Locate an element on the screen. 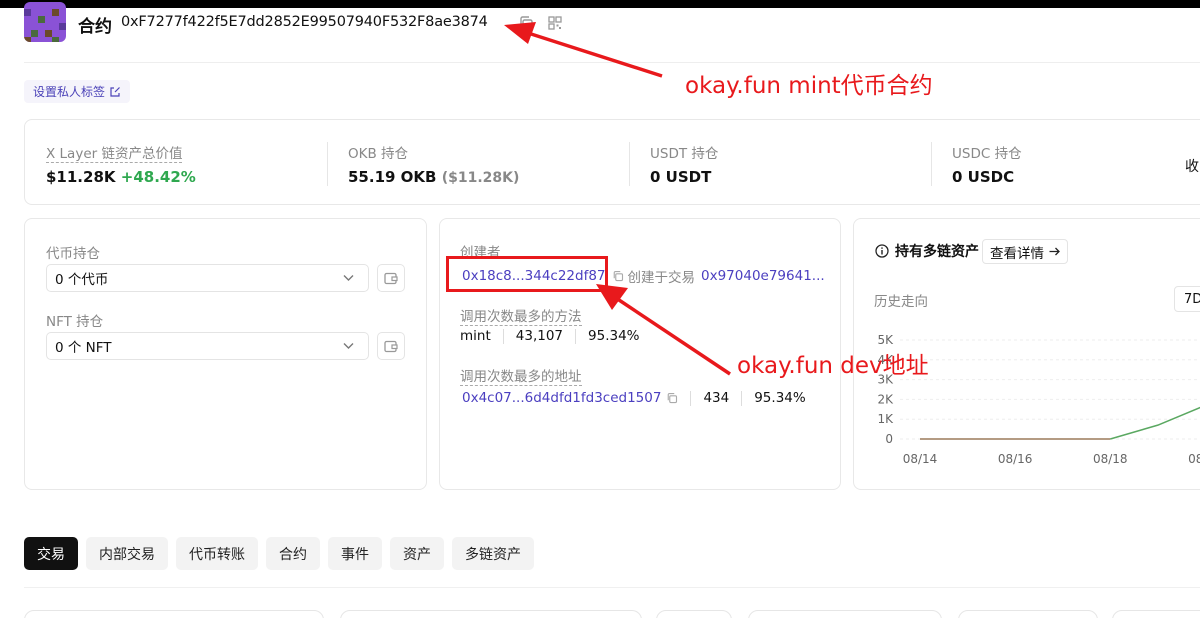  view-details-button: 查看详情 is located at coordinates (1025, 251).